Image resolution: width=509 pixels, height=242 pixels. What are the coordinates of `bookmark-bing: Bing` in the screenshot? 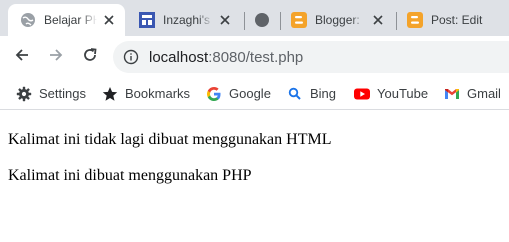 It's located at (311, 93).